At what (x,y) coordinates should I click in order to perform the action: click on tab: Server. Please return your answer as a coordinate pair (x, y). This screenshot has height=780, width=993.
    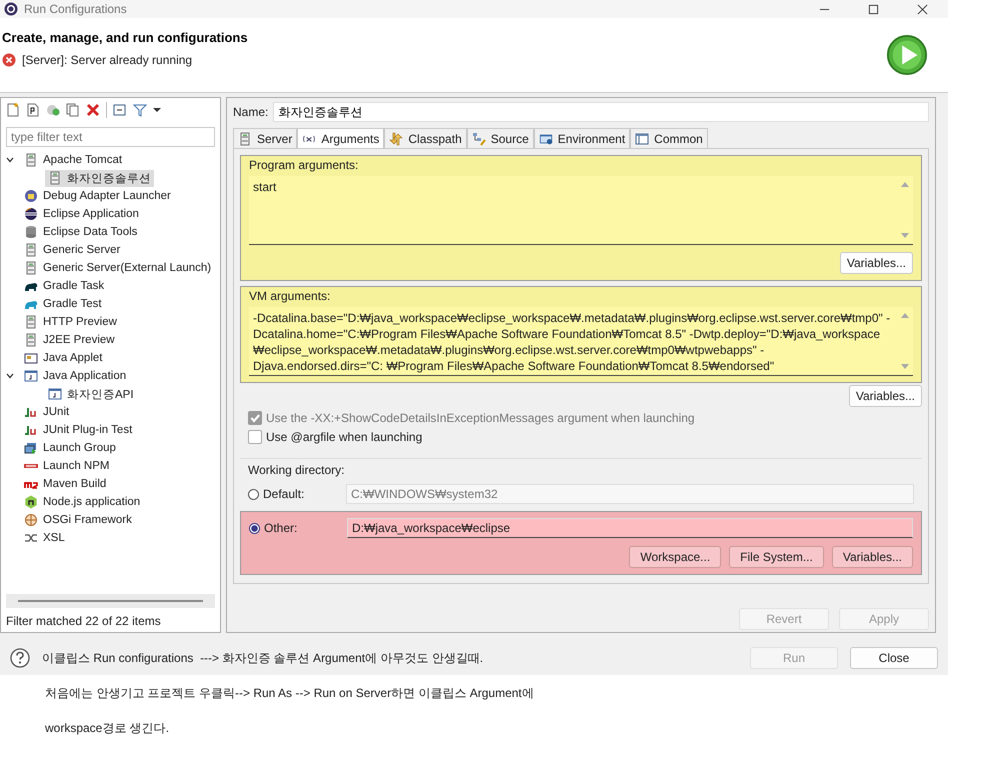
    Looking at the image, I should click on (265, 138).